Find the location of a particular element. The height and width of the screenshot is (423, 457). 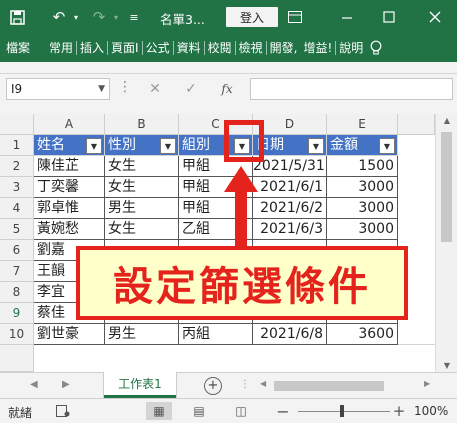

ribbon-tabs: 檔案 常用 插入 頁面I 公式 資料 校閱 檢視 開發, 增益! 說明 is located at coordinates (228, 48).